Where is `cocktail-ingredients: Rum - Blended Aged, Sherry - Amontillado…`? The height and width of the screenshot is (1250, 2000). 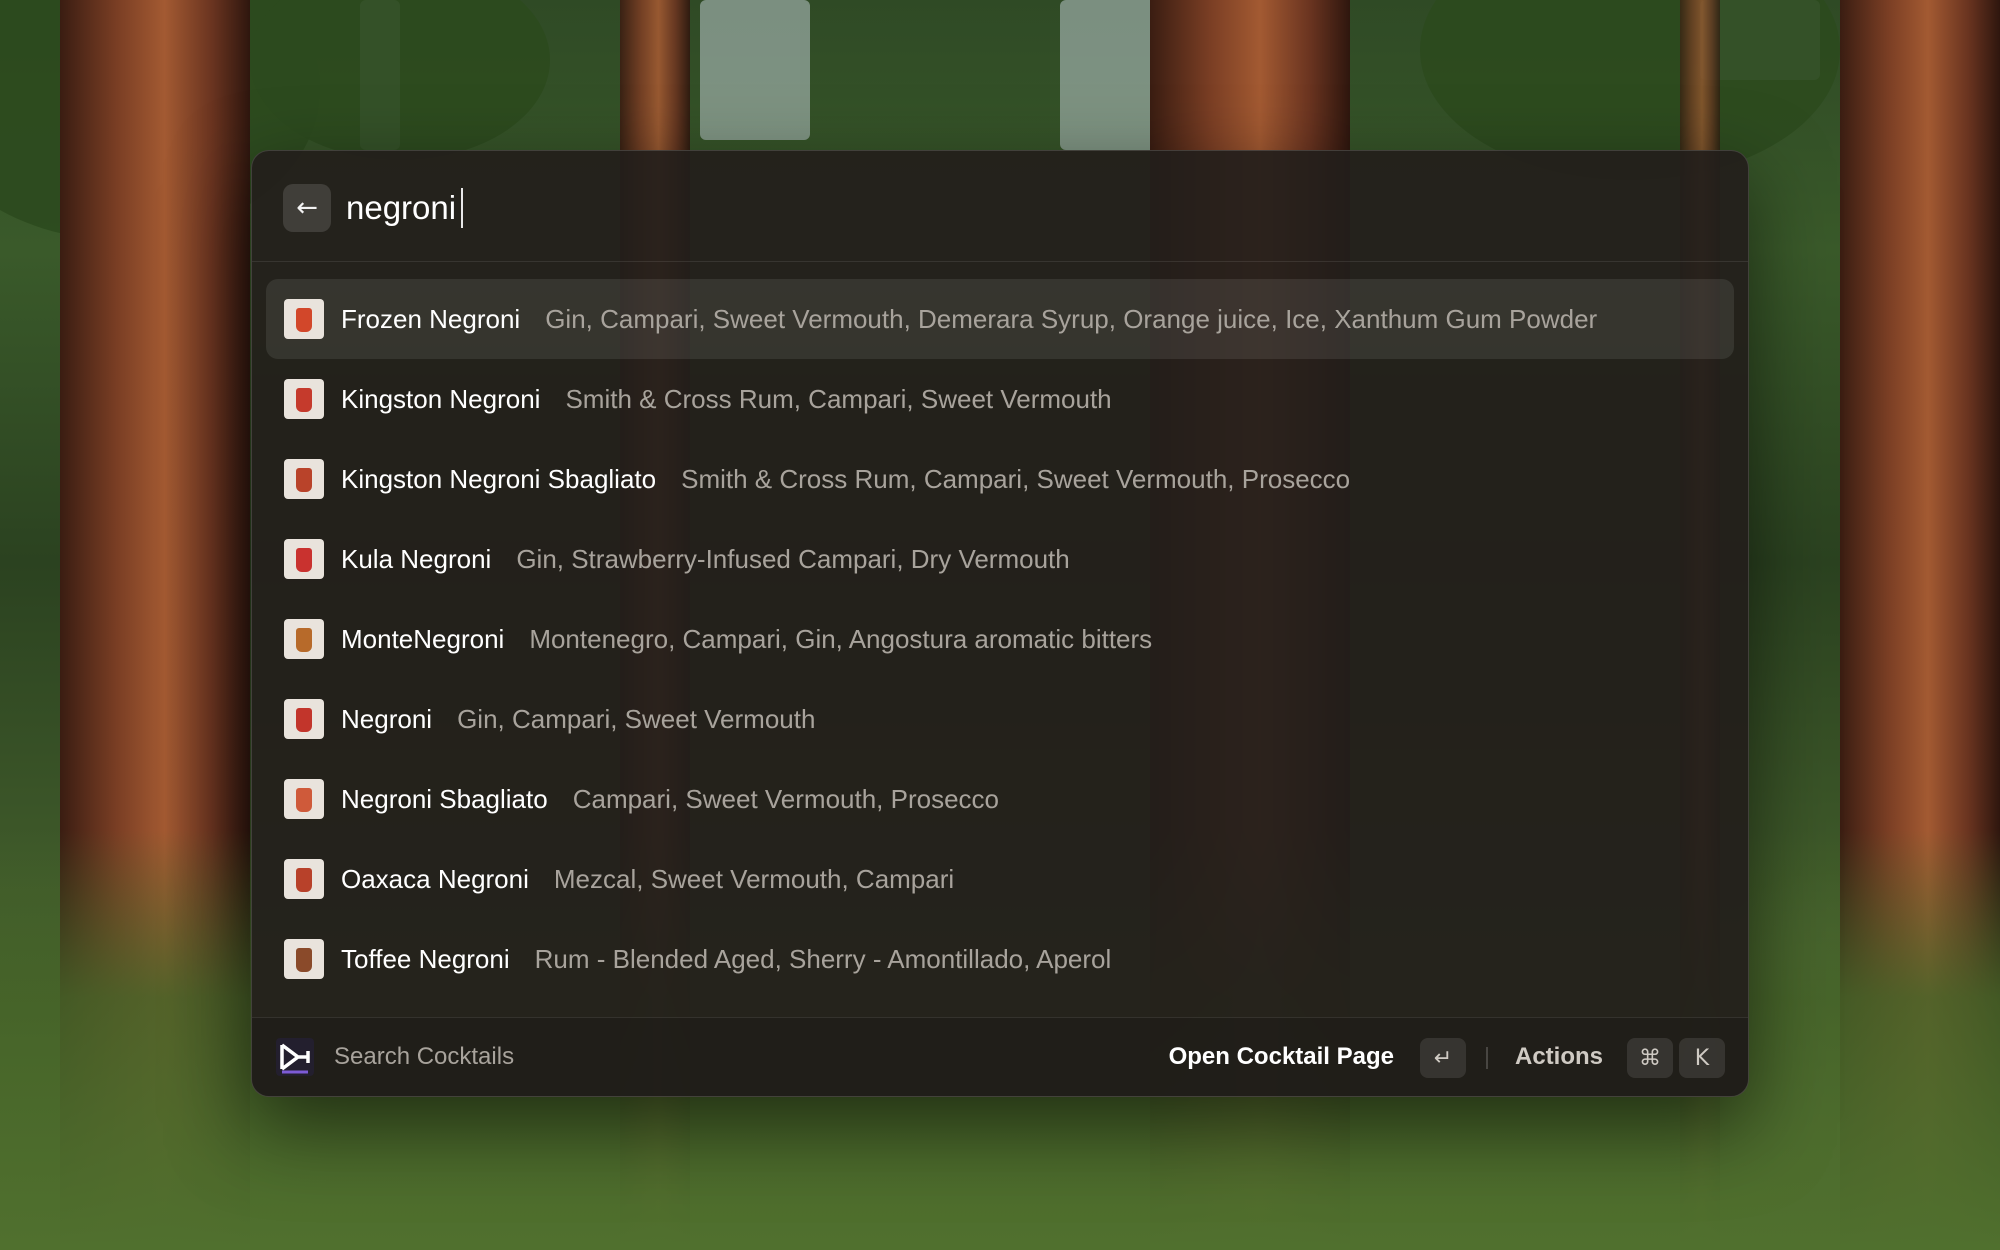
cocktail-ingredients: Rum - Blended Aged, Sherry - Amontillado… is located at coordinates (823, 958).